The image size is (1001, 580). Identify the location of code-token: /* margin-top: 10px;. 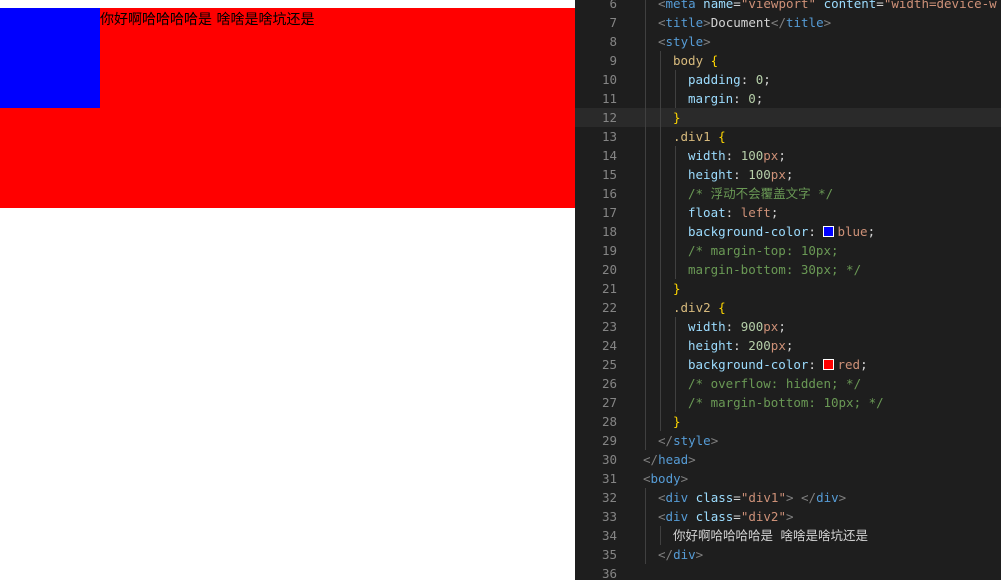
(763, 250).